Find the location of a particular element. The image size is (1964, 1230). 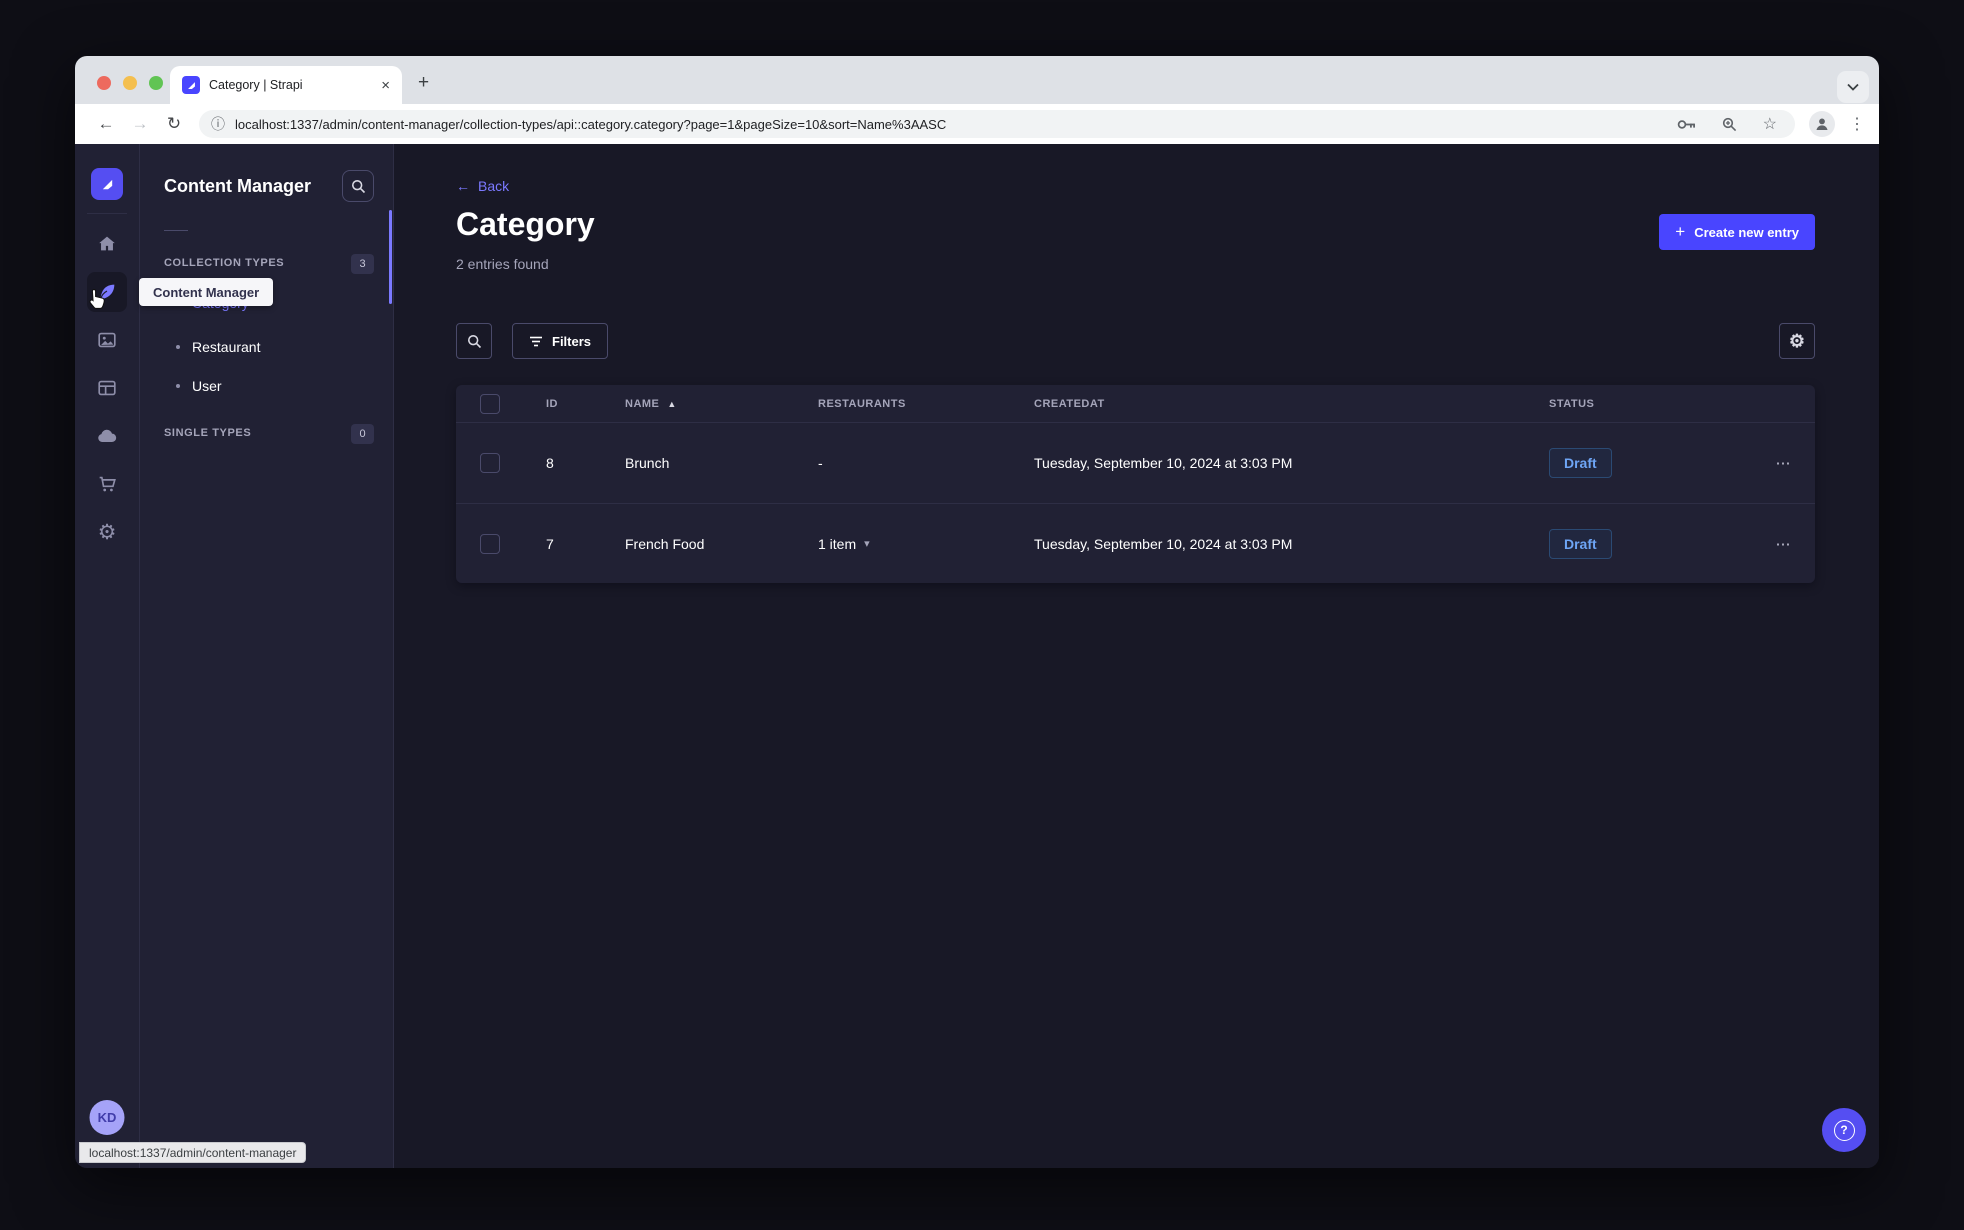

new-tab-button: + is located at coordinates (423, 82).